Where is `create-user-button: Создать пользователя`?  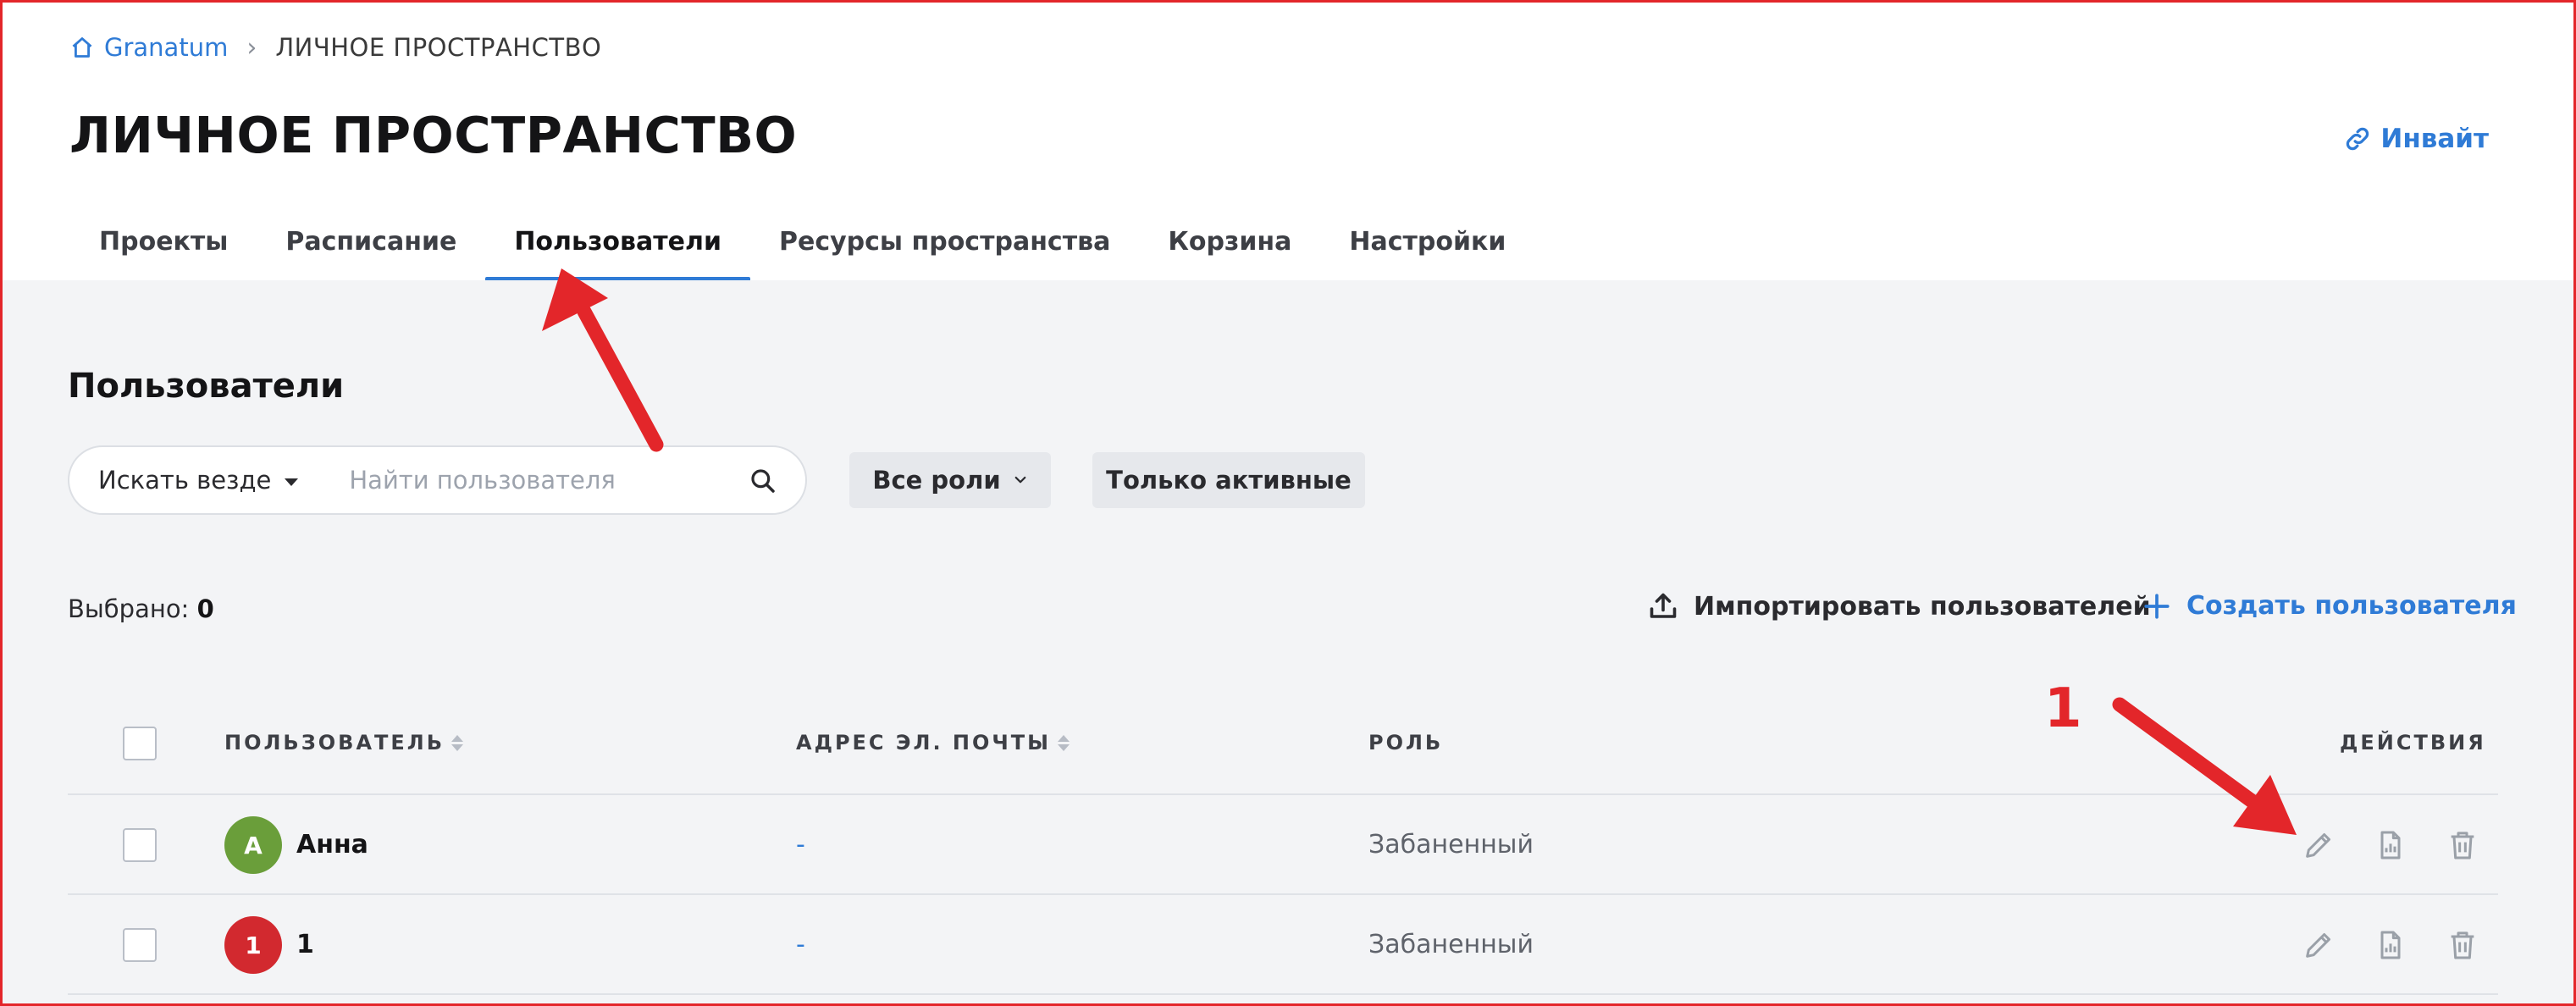 create-user-button: Создать пользователя is located at coordinates (2329, 606).